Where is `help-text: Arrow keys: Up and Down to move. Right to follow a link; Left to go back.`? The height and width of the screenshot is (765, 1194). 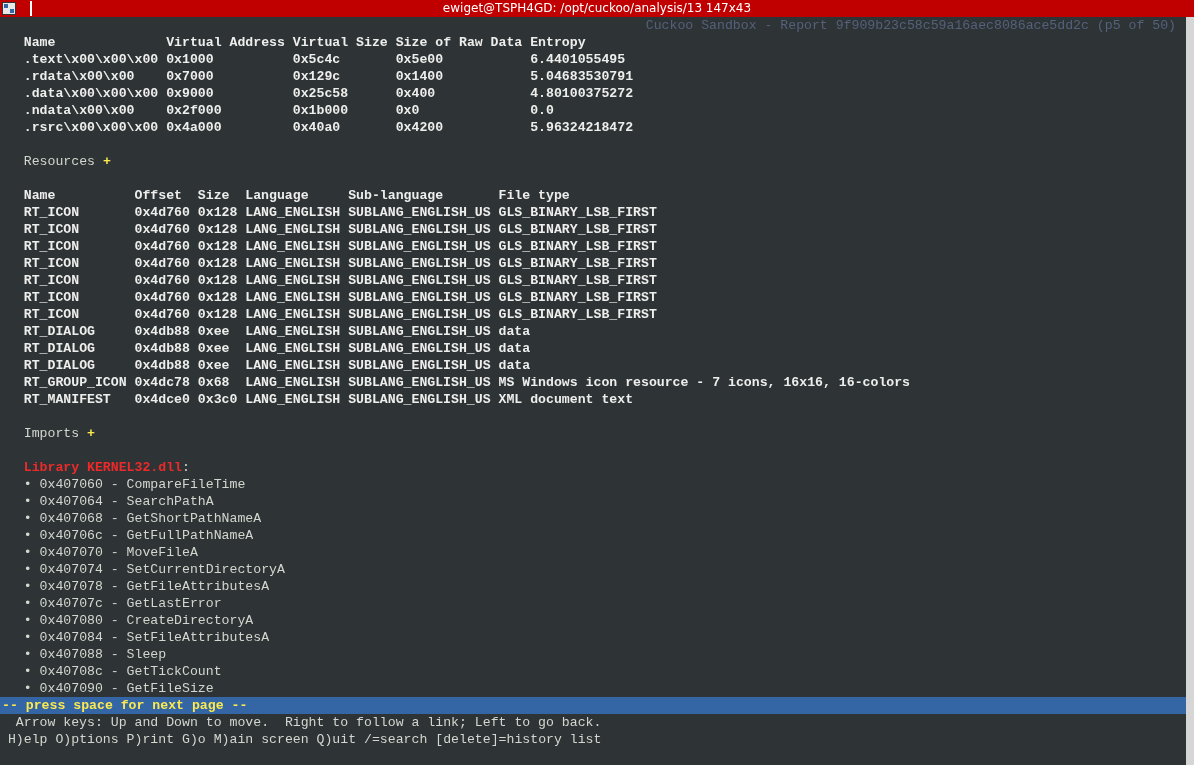 help-text: Arrow keys: Up and Down to move. Right to follow a link; Left to go back. is located at coordinates (308, 722).